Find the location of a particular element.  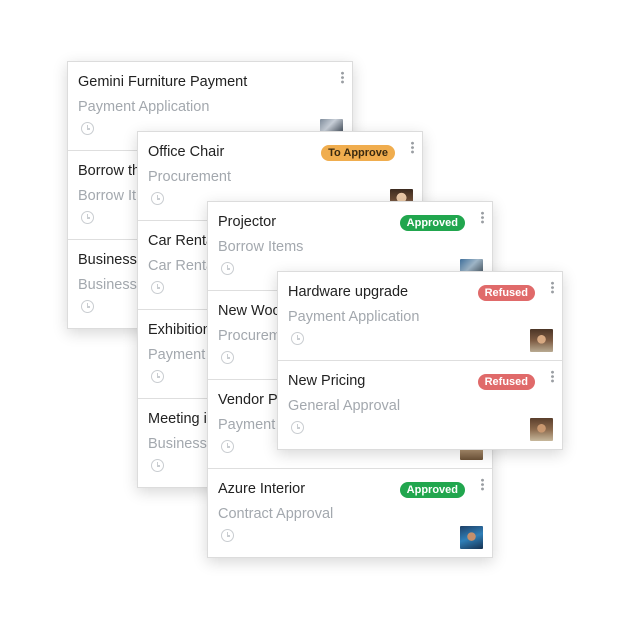

card-title: Borrow th is located at coordinates (109, 171).